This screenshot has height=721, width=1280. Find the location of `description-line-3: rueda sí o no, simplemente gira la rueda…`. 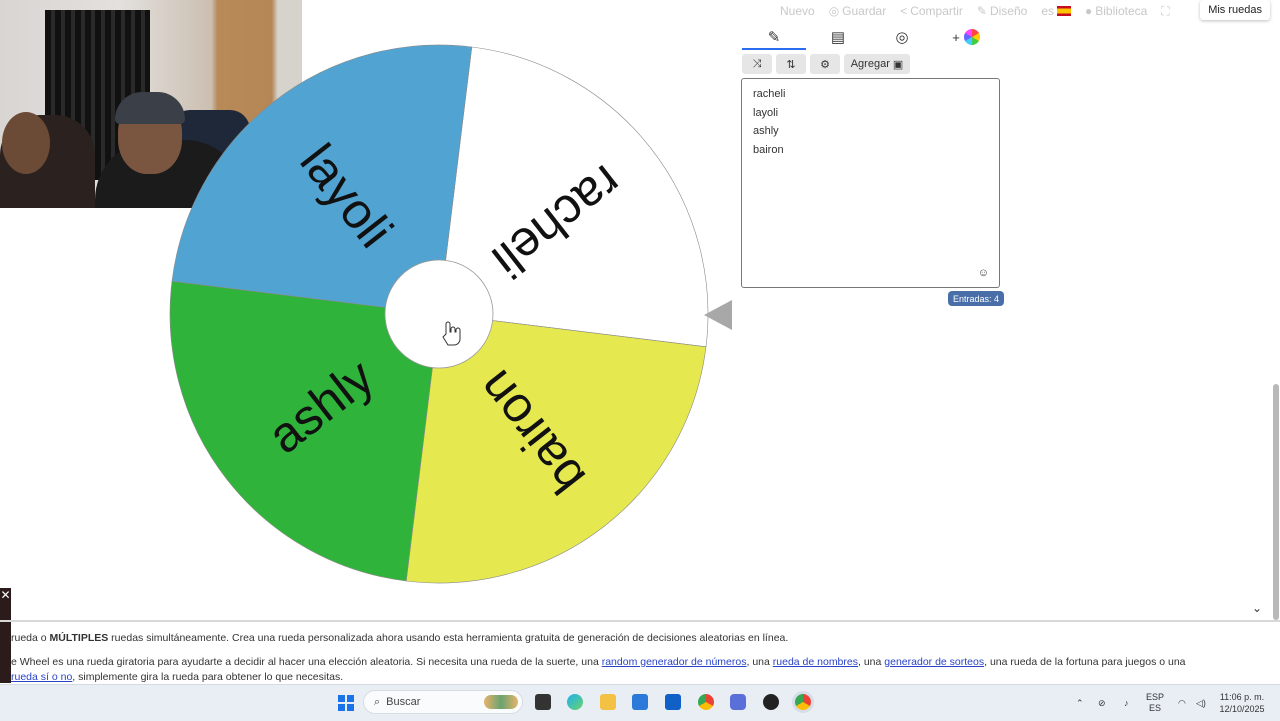

description-line-3: rueda sí o no, simplemente gira la rueda… is located at coordinates (606, 677).